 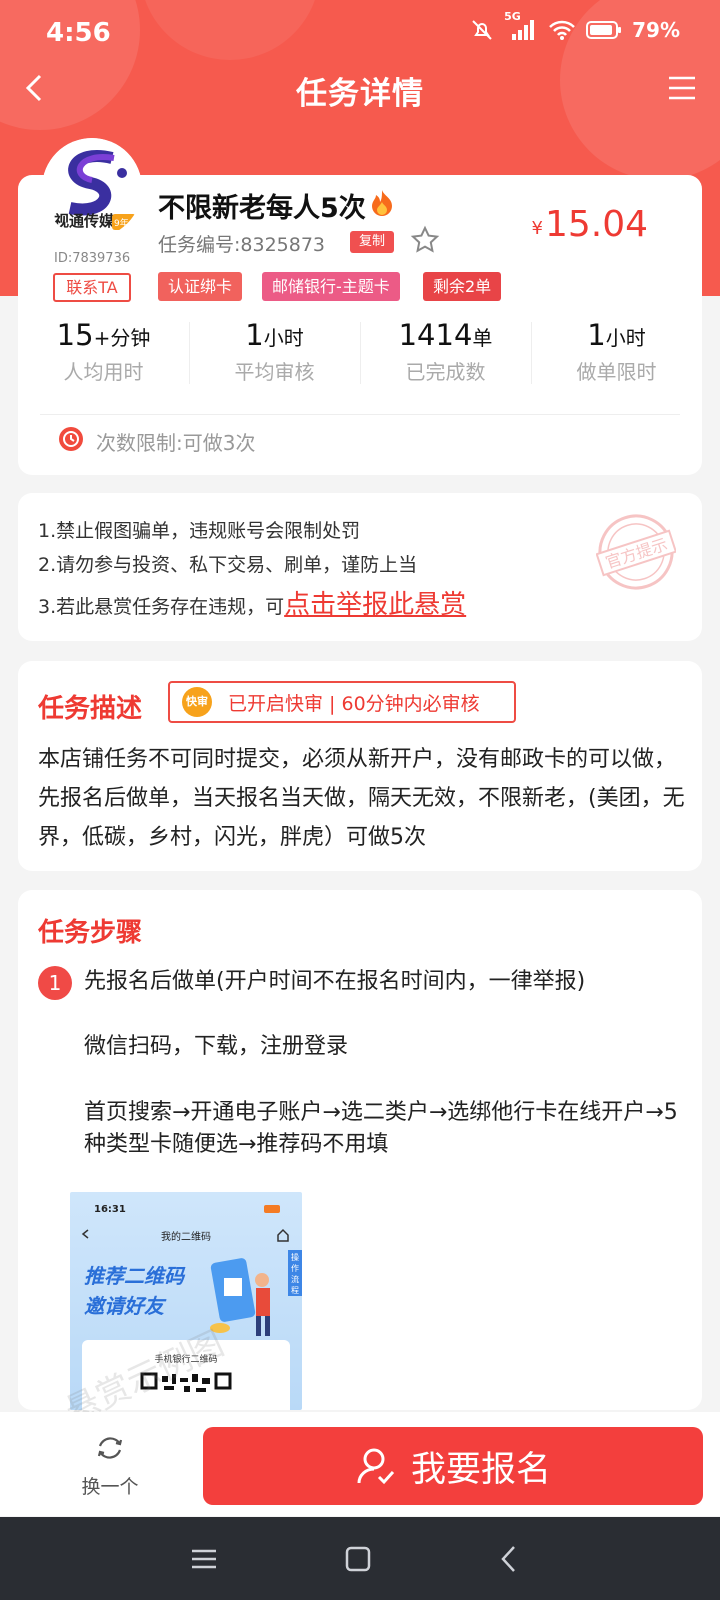 What do you see at coordinates (242, 245) in the screenshot?
I see `task-code: 任务编号:8325873` at bounding box center [242, 245].